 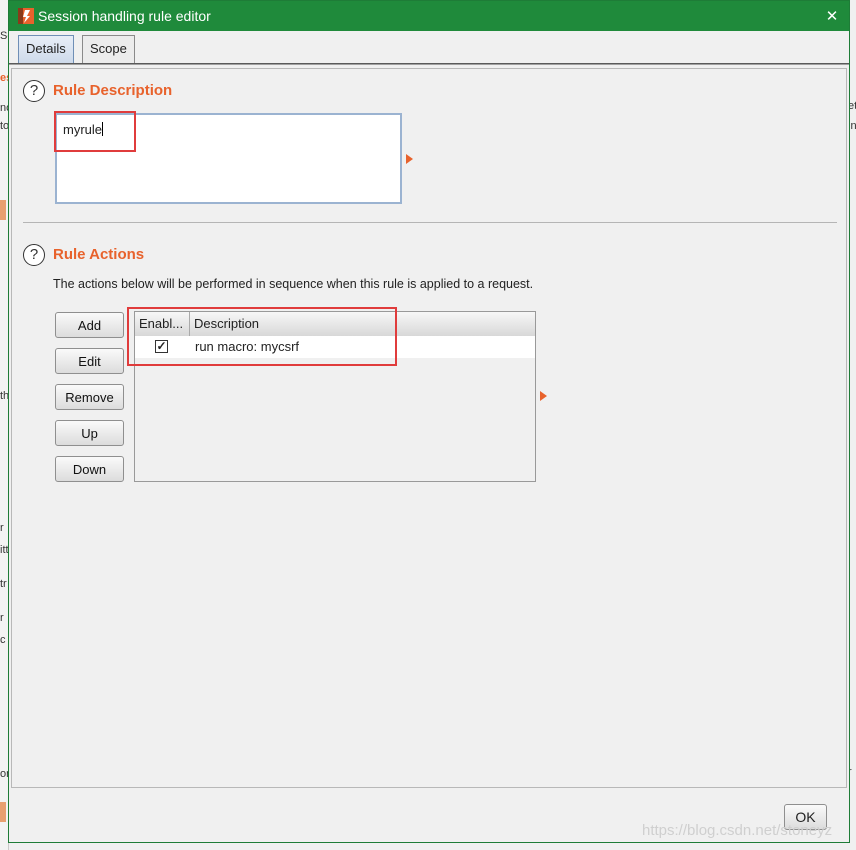 What do you see at coordinates (89, 361) in the screenshot?
I see `edit-button: Edit` at bounding box center [89, 361].